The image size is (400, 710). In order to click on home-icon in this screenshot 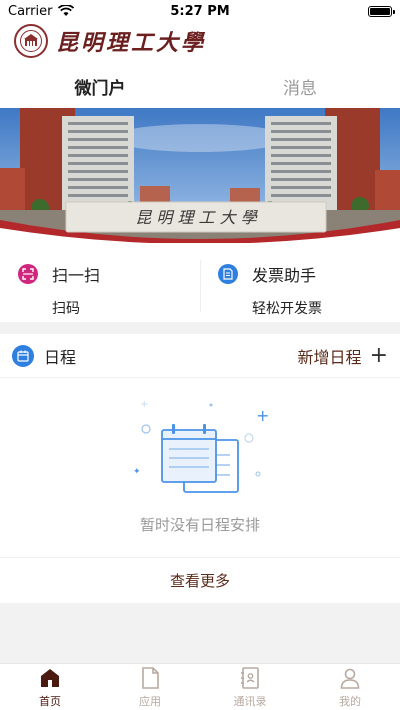, I will do `click(50, 677)`.